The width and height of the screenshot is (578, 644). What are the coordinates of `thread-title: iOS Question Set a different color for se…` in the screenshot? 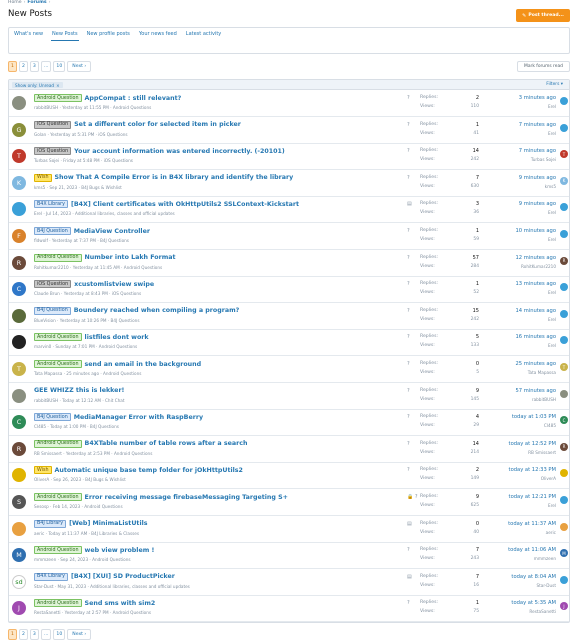 It's located at (137, 124).